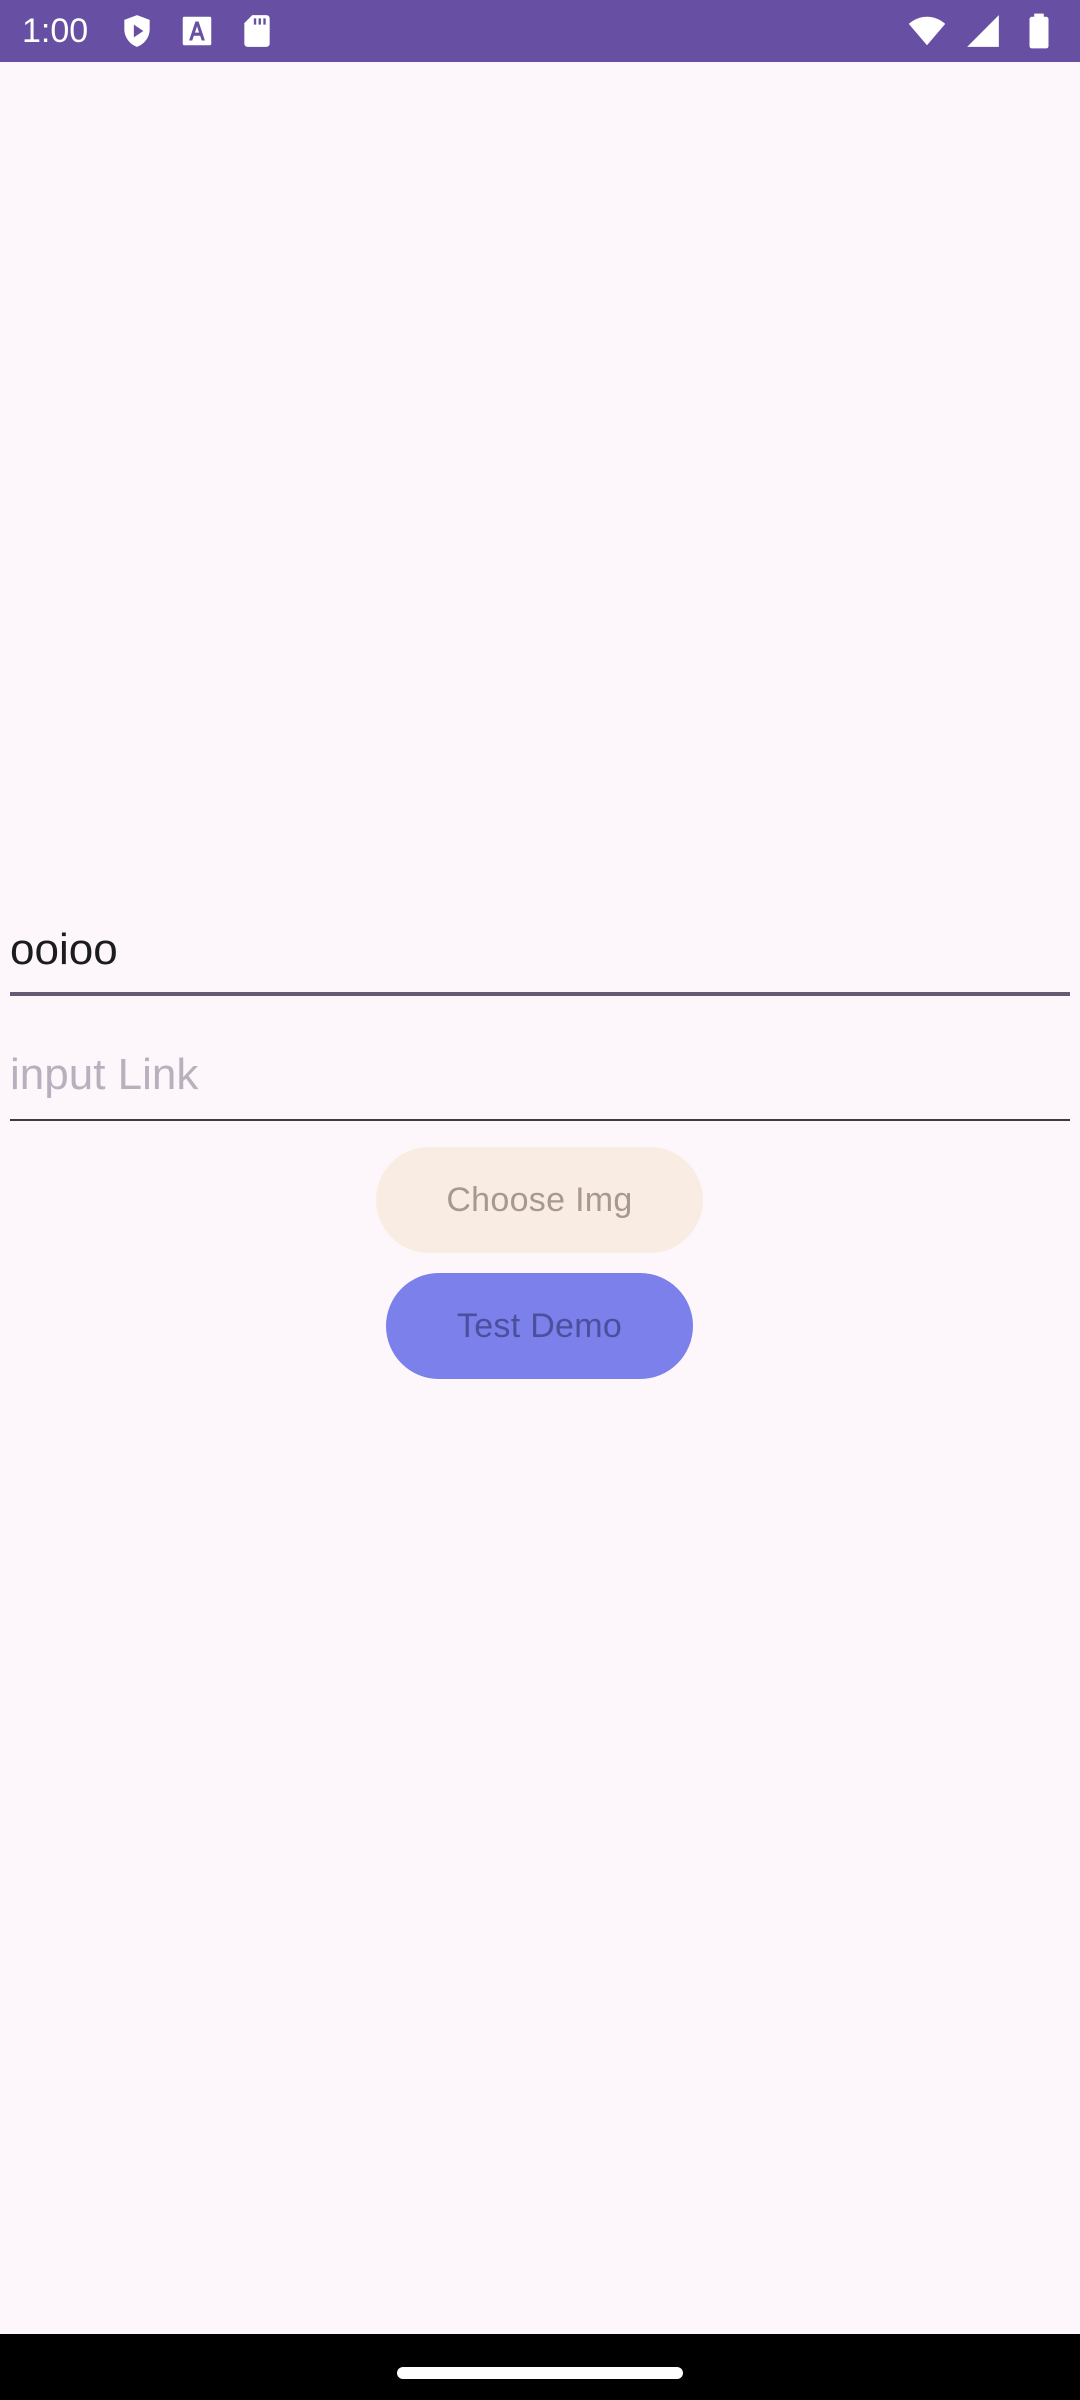  Describe the element at coordinates (64, 949) in the screenshot. I see `name-input-value: ooioo` at that location.